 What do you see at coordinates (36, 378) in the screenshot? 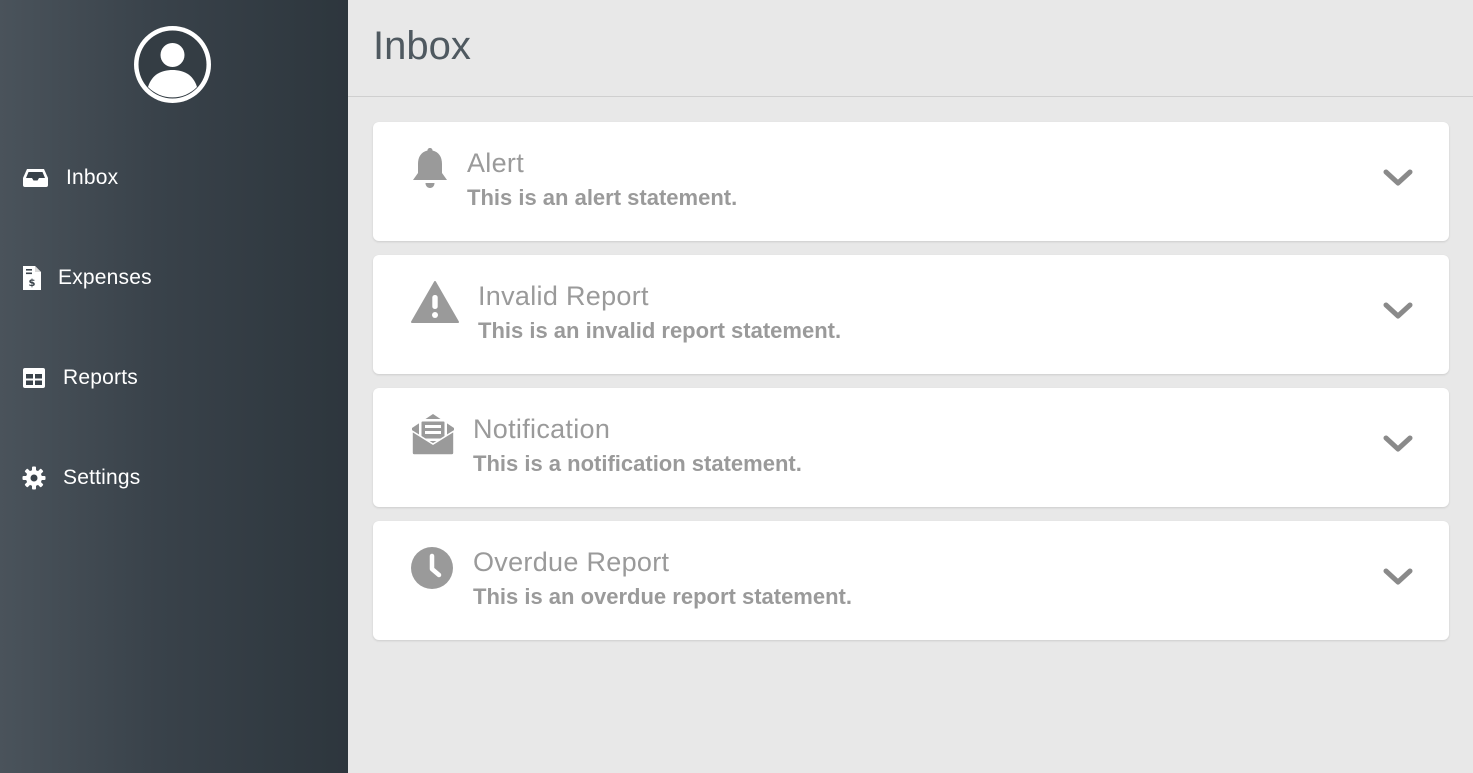
I see `table-icon` at bounding box center [36, 378].